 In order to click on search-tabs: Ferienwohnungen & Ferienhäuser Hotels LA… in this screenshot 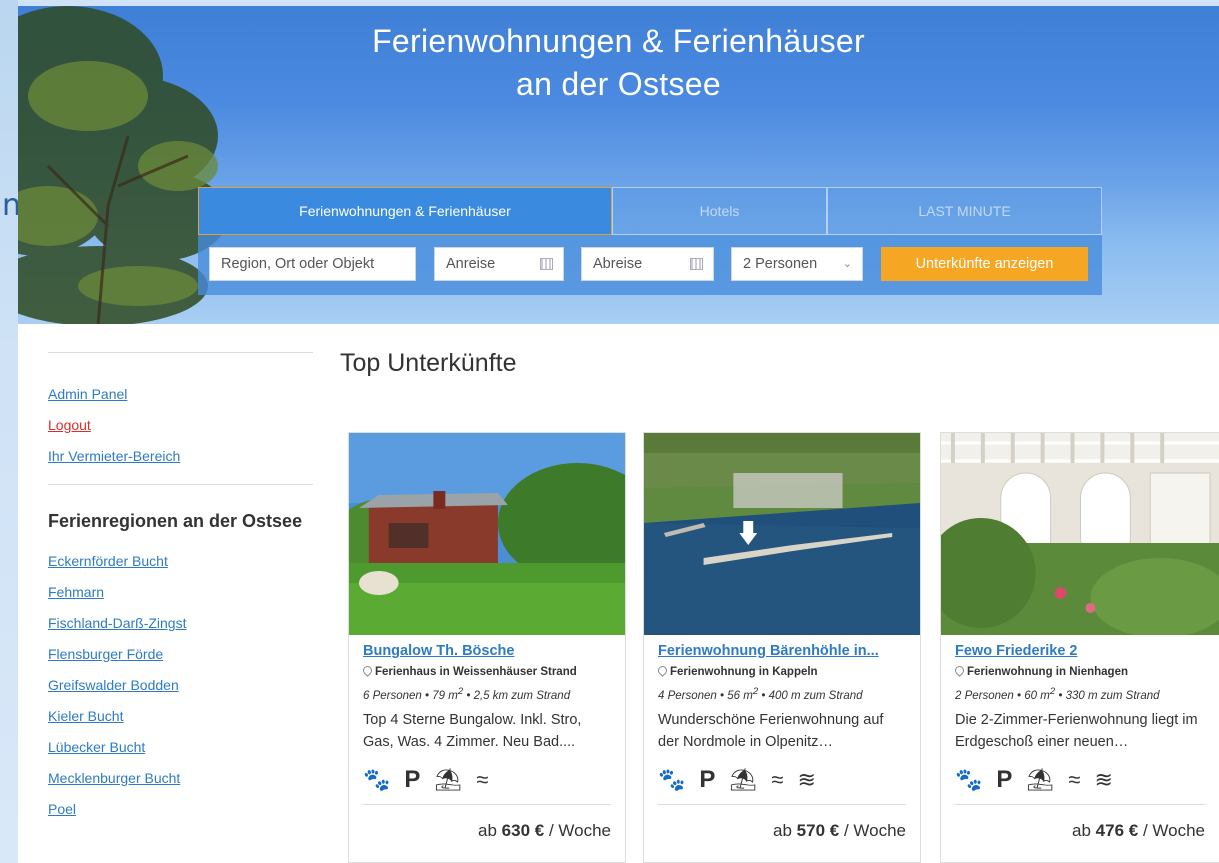, I will do `click(650, 211)`.